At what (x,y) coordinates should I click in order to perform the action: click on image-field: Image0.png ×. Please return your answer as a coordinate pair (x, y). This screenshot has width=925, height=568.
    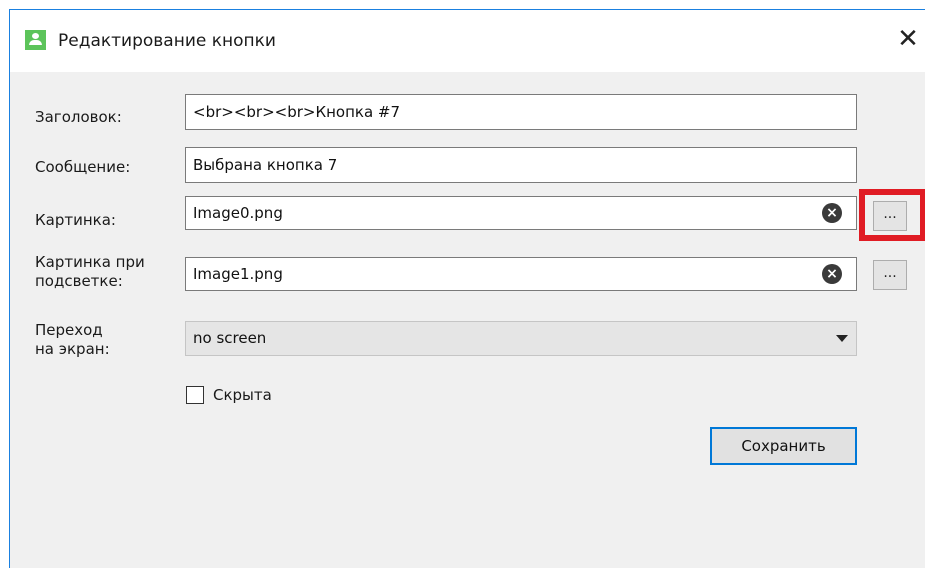
    Looking at the image, I should click on (521, 213).